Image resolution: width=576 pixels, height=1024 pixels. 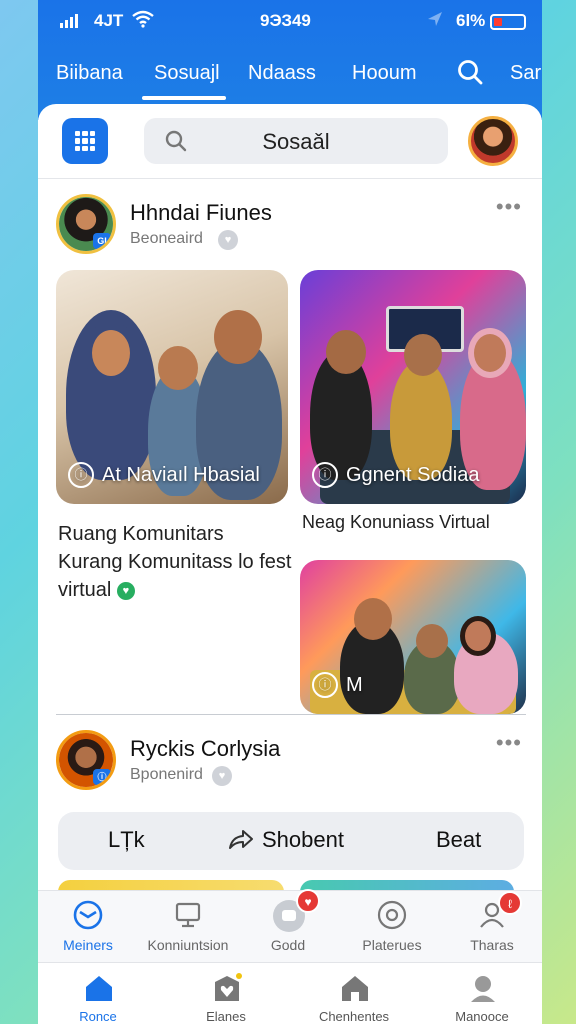 I want to click on person-icon: ℓ, so click(x=499, y=911).